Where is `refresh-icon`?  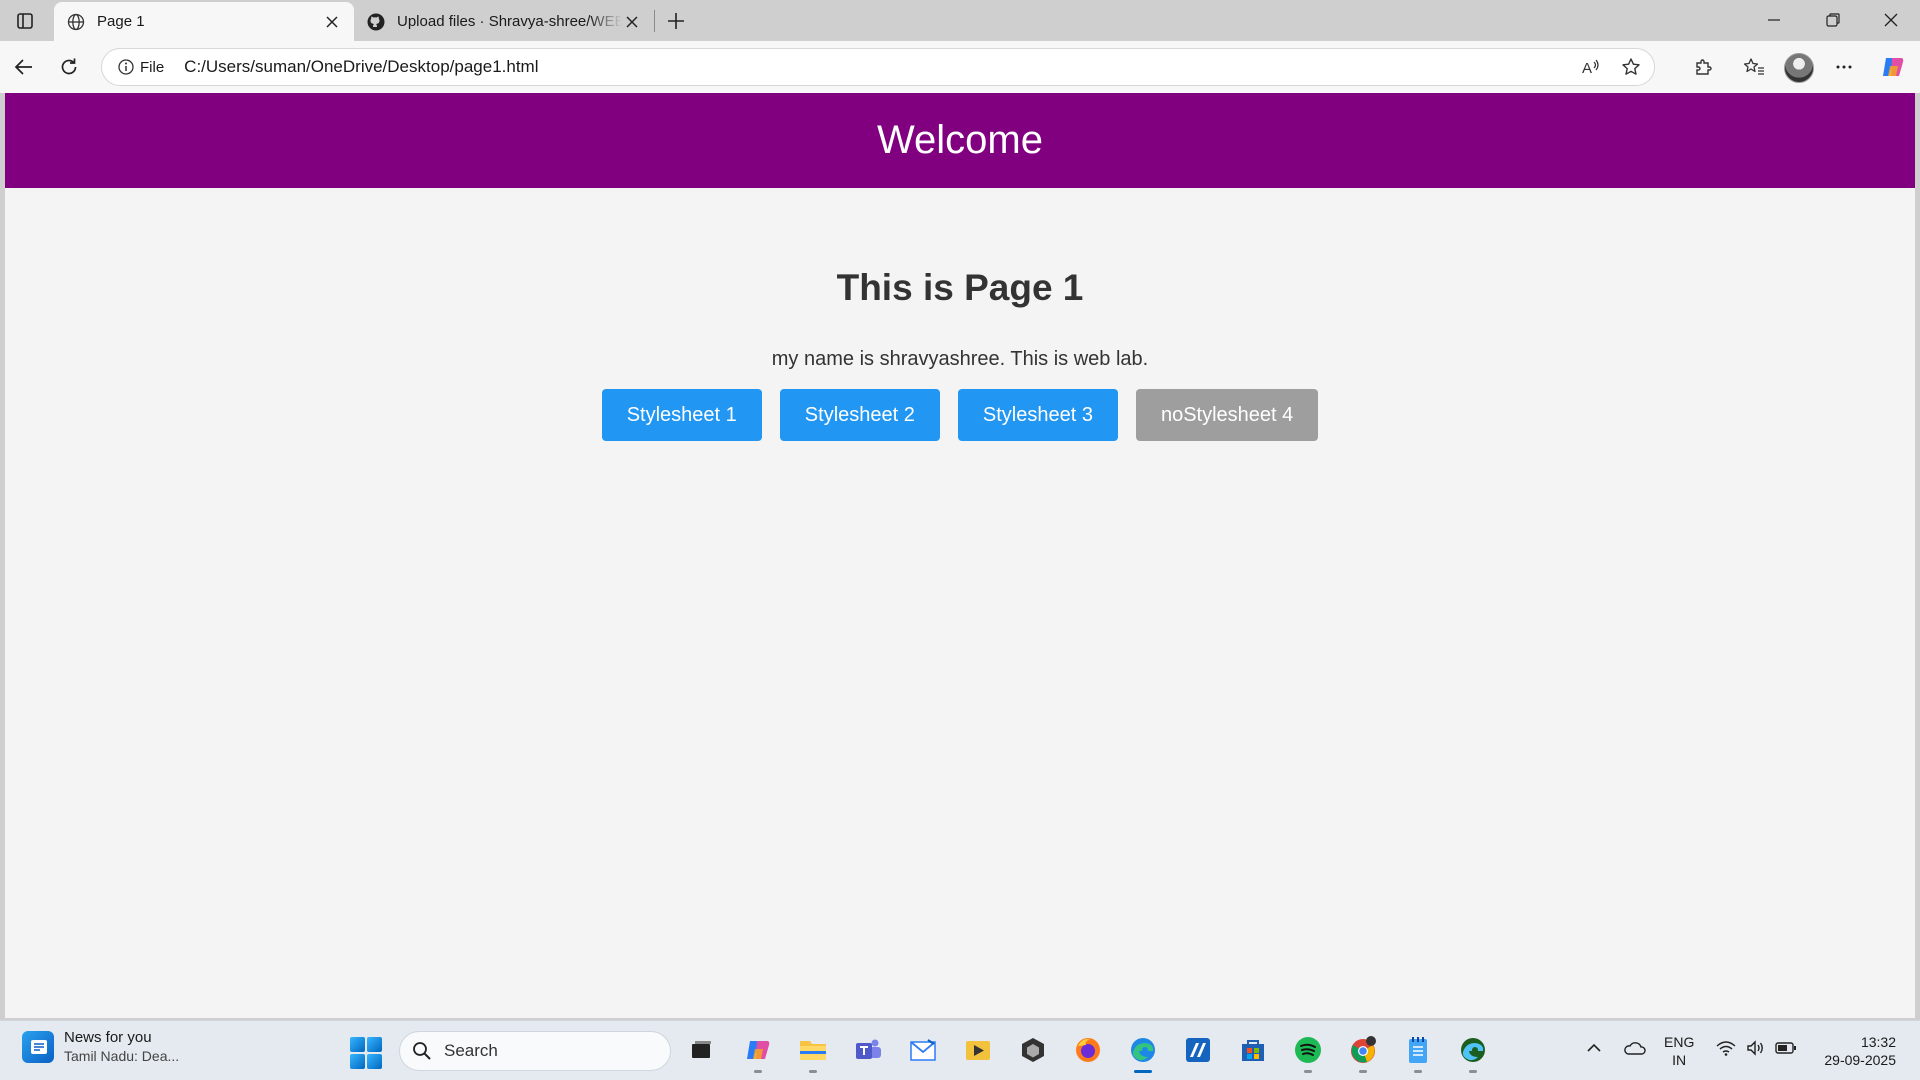 refresh-icon is located at coordinates (69, 66).